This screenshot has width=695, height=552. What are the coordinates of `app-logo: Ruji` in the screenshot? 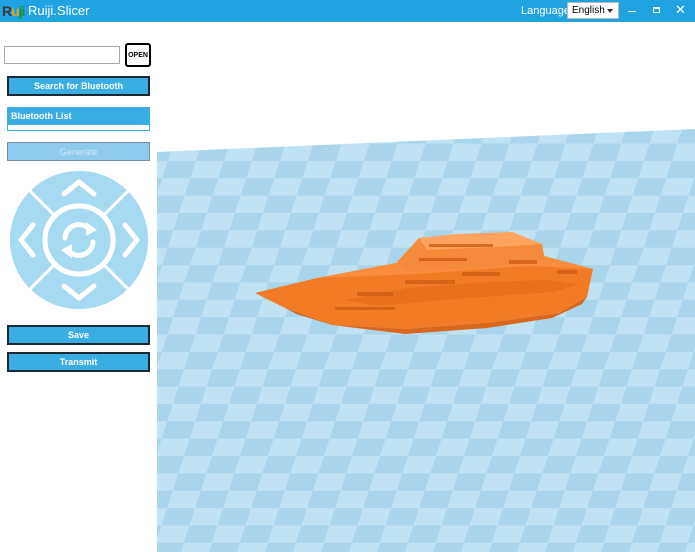 It's located at (13, 11).